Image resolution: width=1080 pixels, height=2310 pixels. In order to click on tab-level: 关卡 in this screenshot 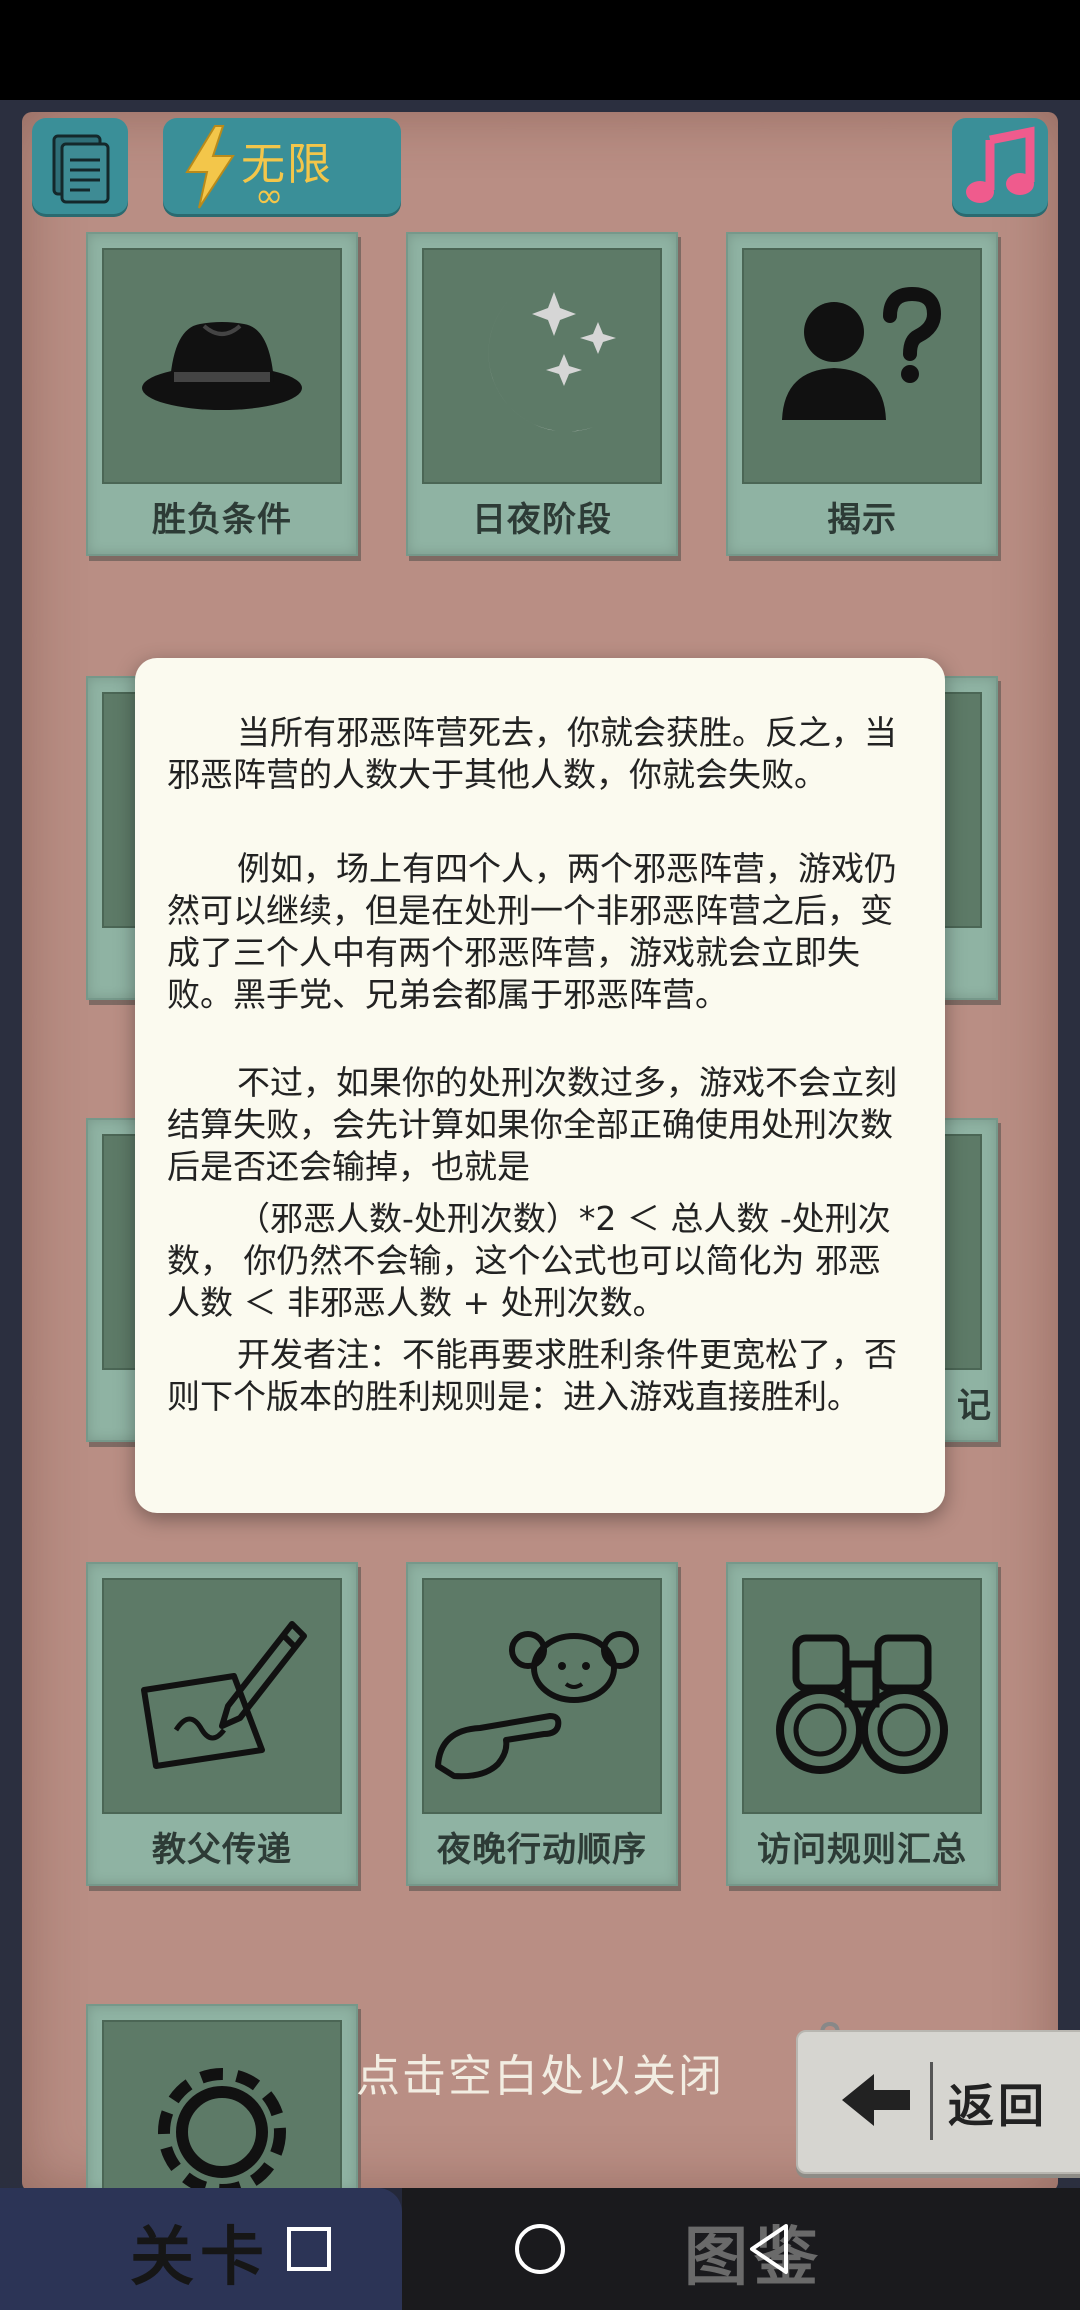, I will do `click(201, 2249)`.